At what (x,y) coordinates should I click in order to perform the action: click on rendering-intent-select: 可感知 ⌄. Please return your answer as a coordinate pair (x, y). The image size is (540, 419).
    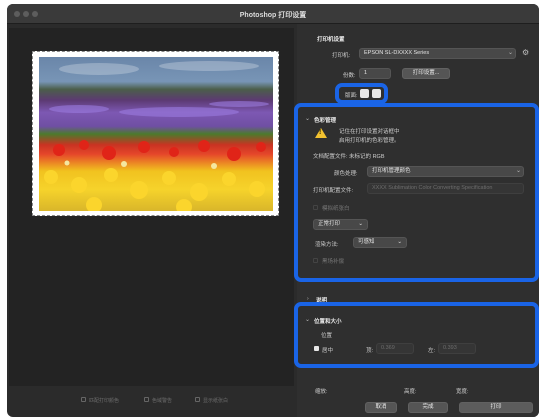
    Looking at the image, I should click on (380, 242).